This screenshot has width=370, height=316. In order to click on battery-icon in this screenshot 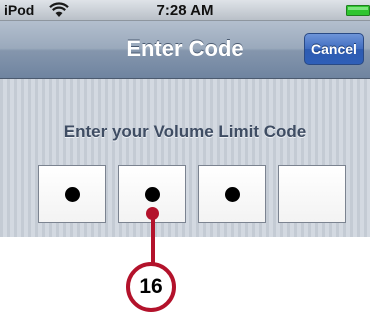, I will do `click(358, 10)`.